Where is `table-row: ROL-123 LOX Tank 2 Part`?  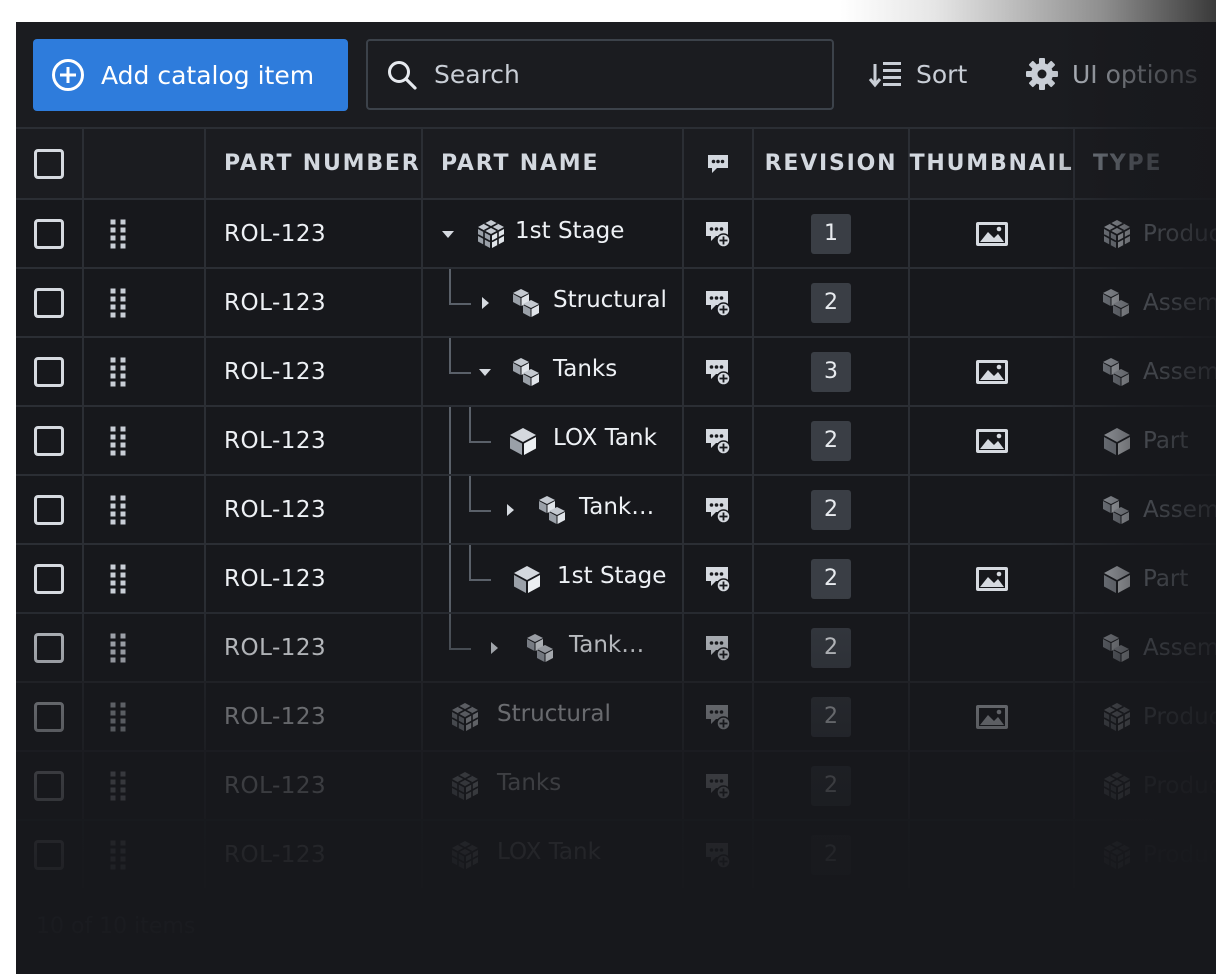
table-row: ROL-123 LOX Tank 2 Part is located at coordinates (616, 440).